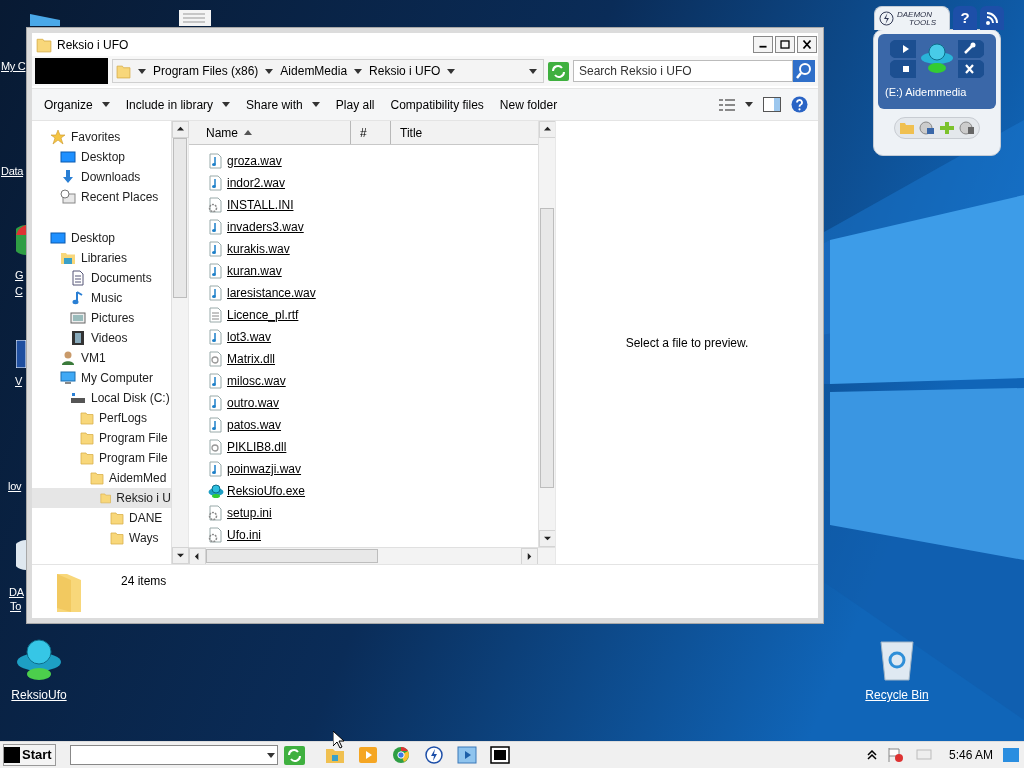  I want to click on lightning-icon, so click(433, 755).